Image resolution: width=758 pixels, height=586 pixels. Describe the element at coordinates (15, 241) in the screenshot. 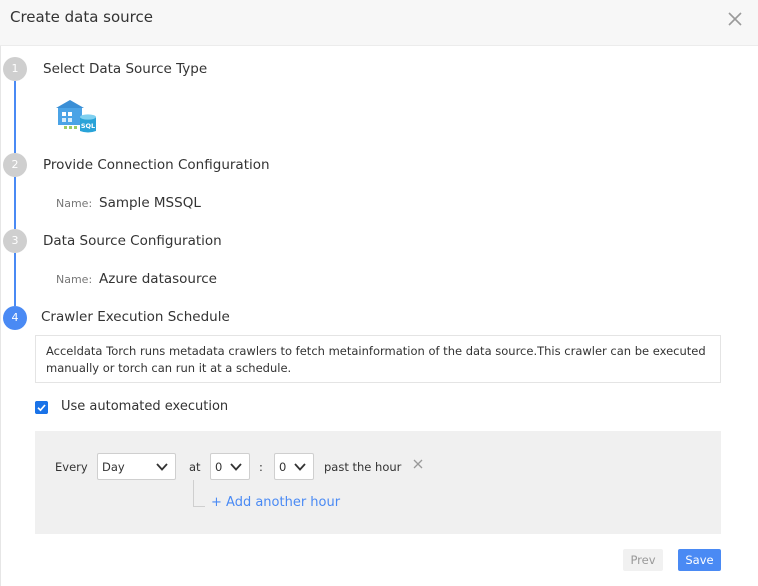

I see `step-3-indicator: 3` at that location.